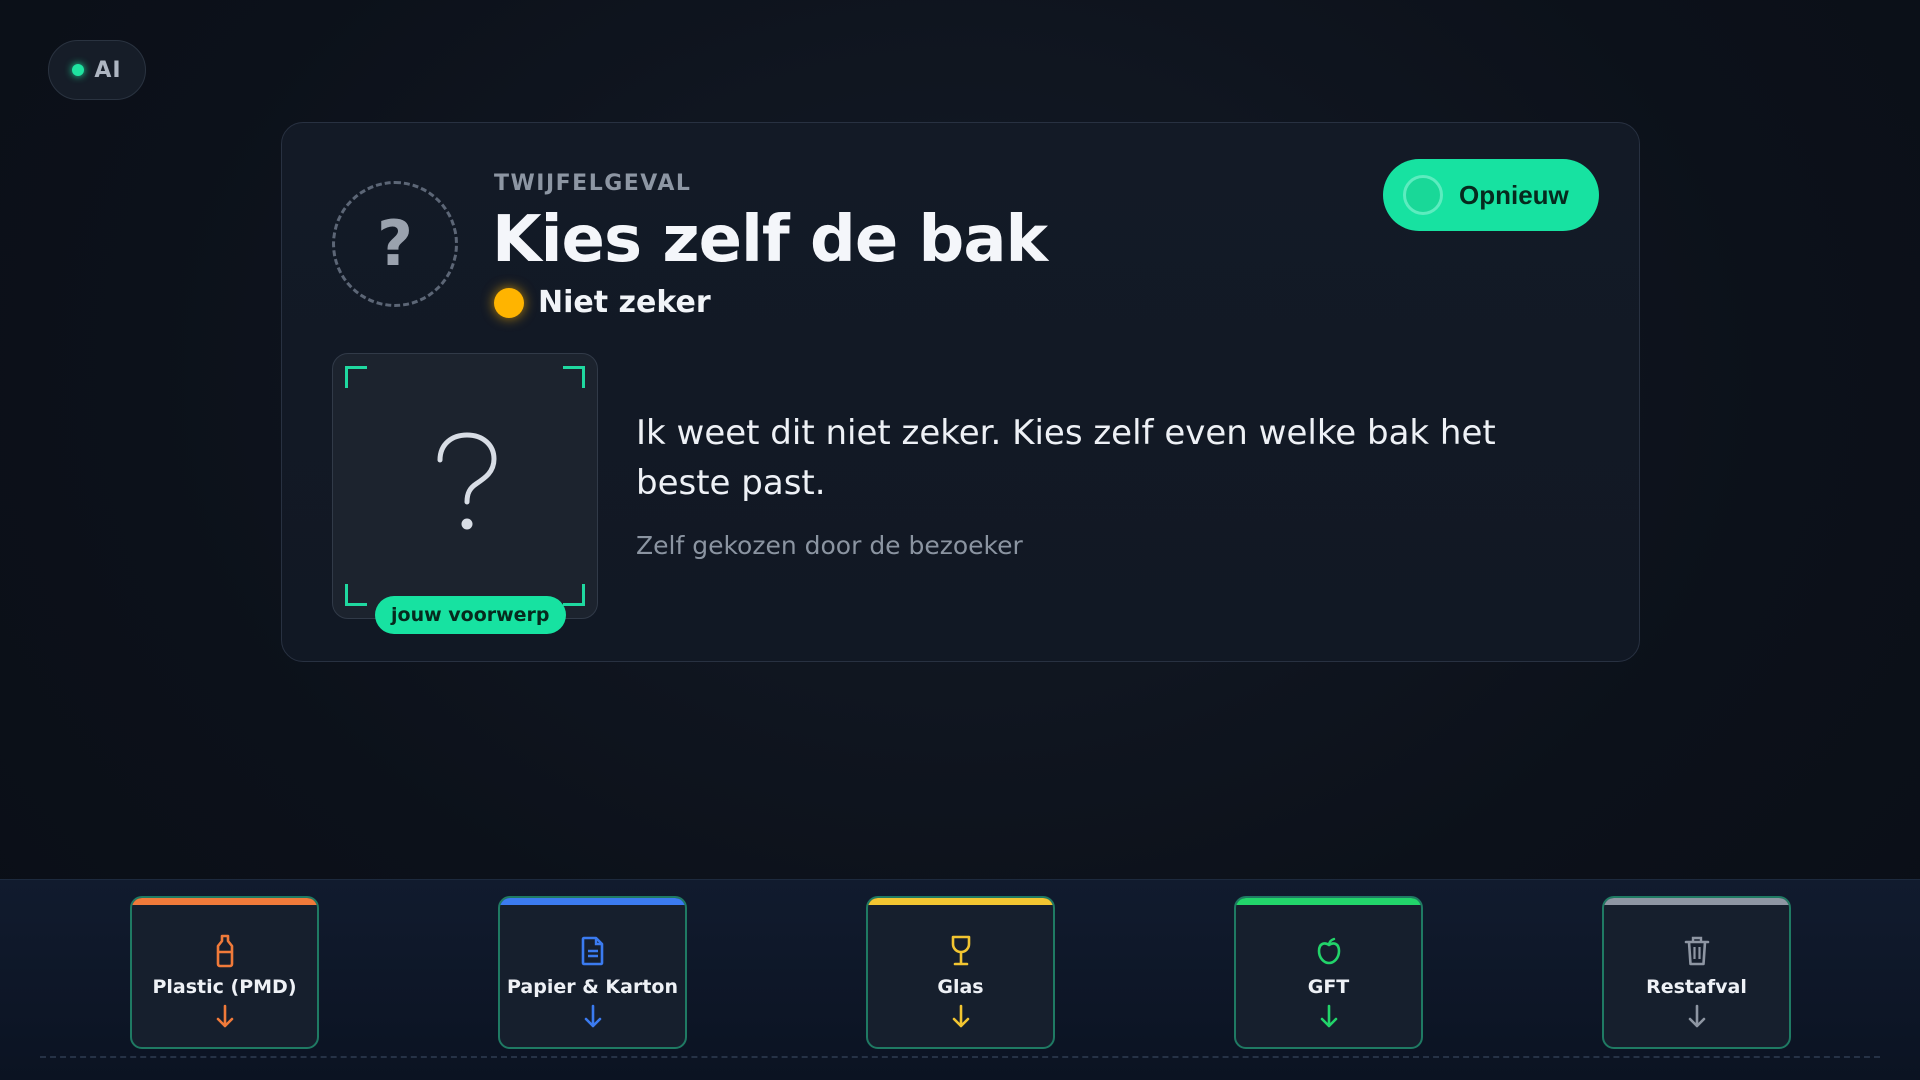  What do you see at coordinates (1423, 195) in the screenshot?
I see `retry-ring-icon` at bounding box center [1423, 195].